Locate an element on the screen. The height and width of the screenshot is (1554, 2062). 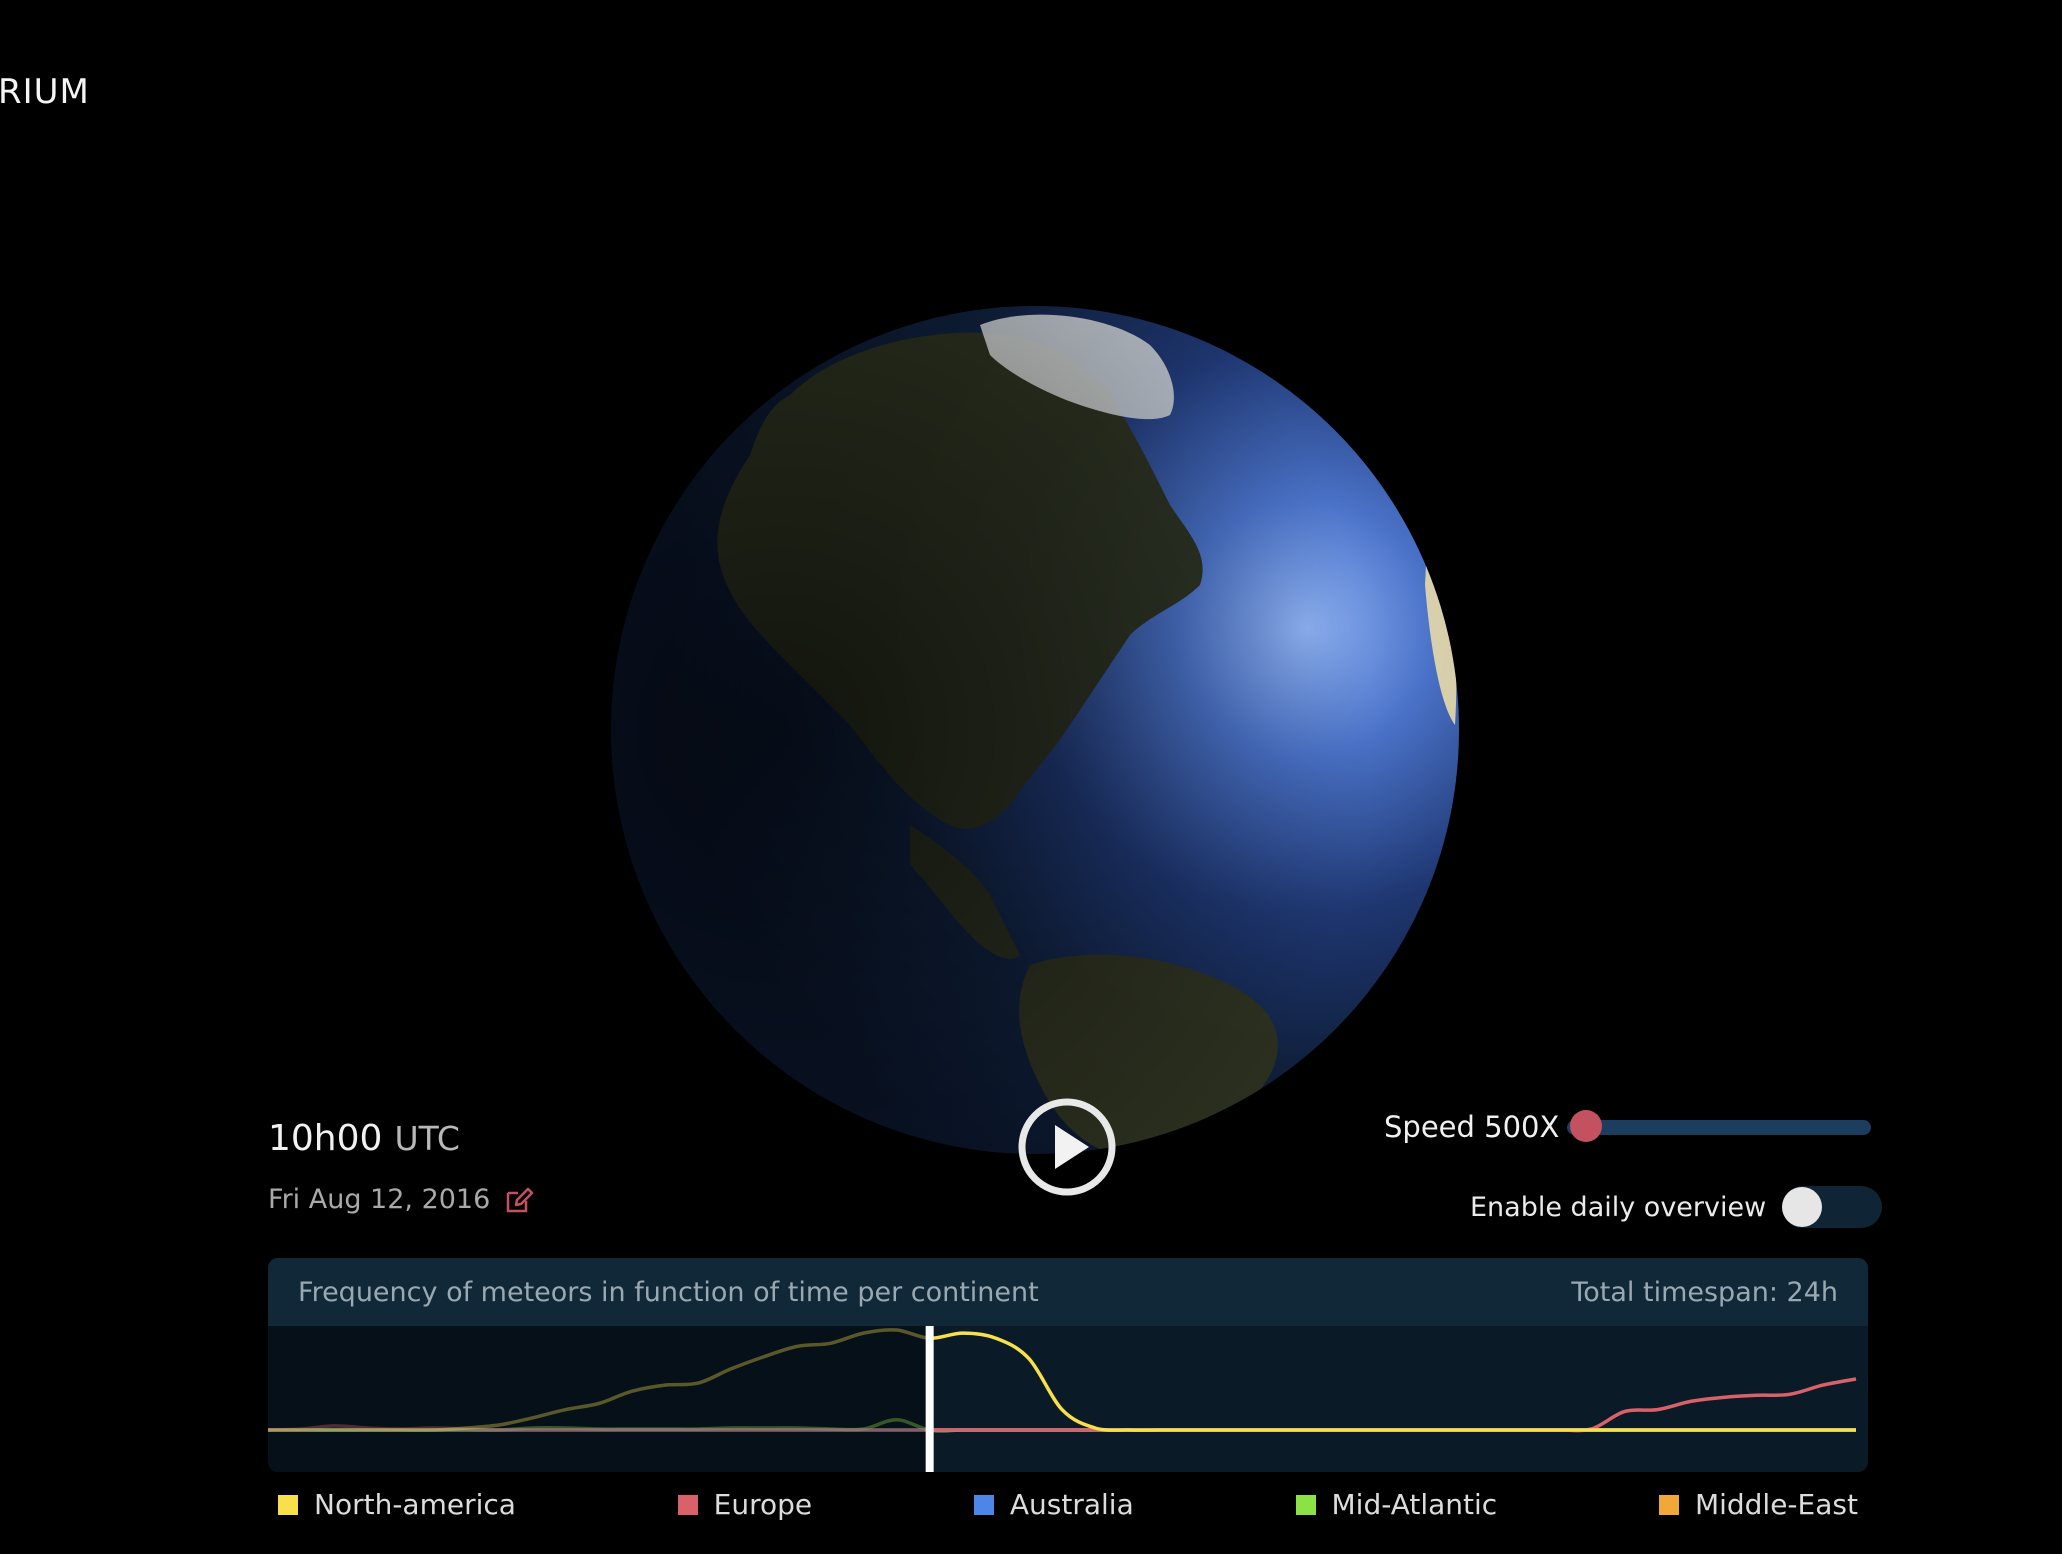
current-date: Fri Aug 12, 2016 is located at coordinates (379, 1199).